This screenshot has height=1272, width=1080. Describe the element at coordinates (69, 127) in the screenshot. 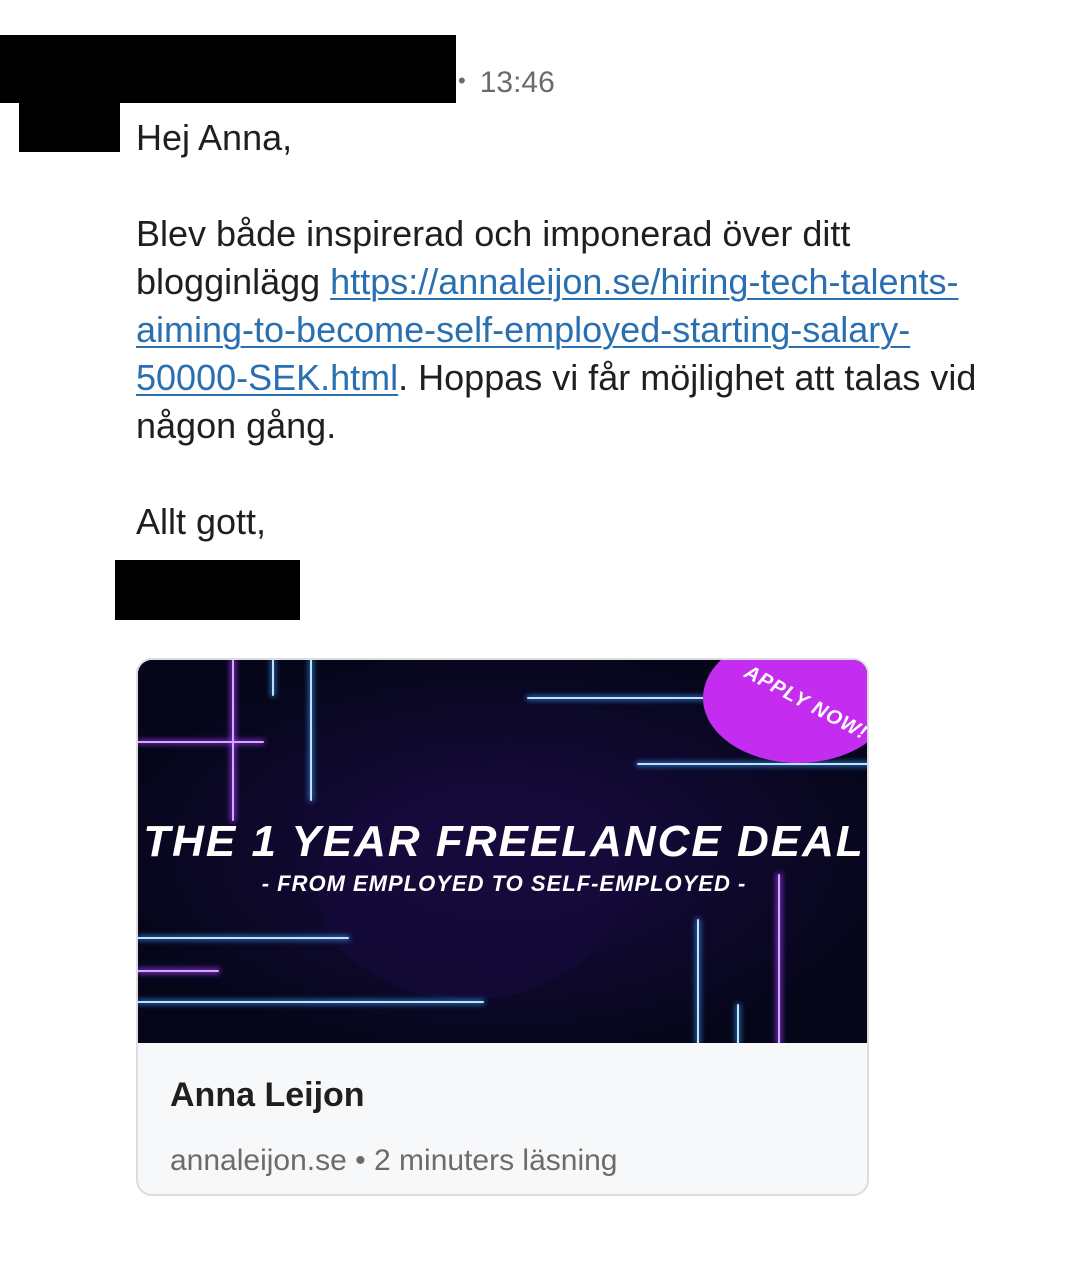

I see `redacted-avatar` at that location.